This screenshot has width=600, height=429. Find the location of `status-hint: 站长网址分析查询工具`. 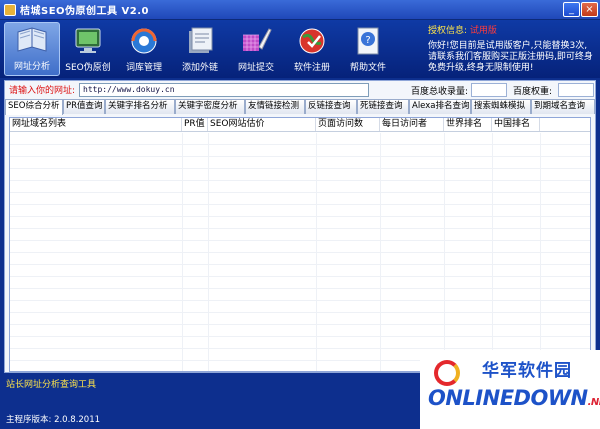

status-hint: 站长网址分析查询工具 is located at coordinates (51, 385).